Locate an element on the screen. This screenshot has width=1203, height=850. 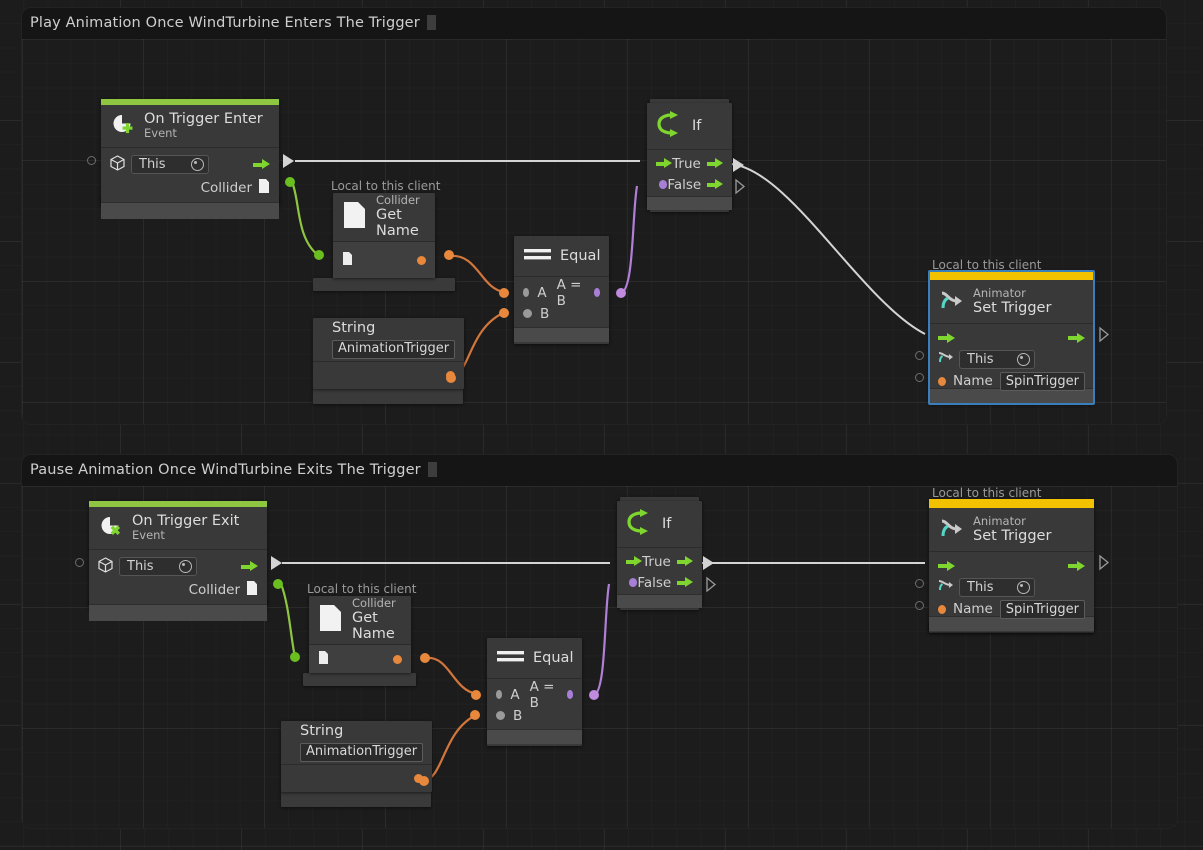
node-on-trigger-enter: On Trigger Enter Event This Collider is located at coordinates (190, 159).